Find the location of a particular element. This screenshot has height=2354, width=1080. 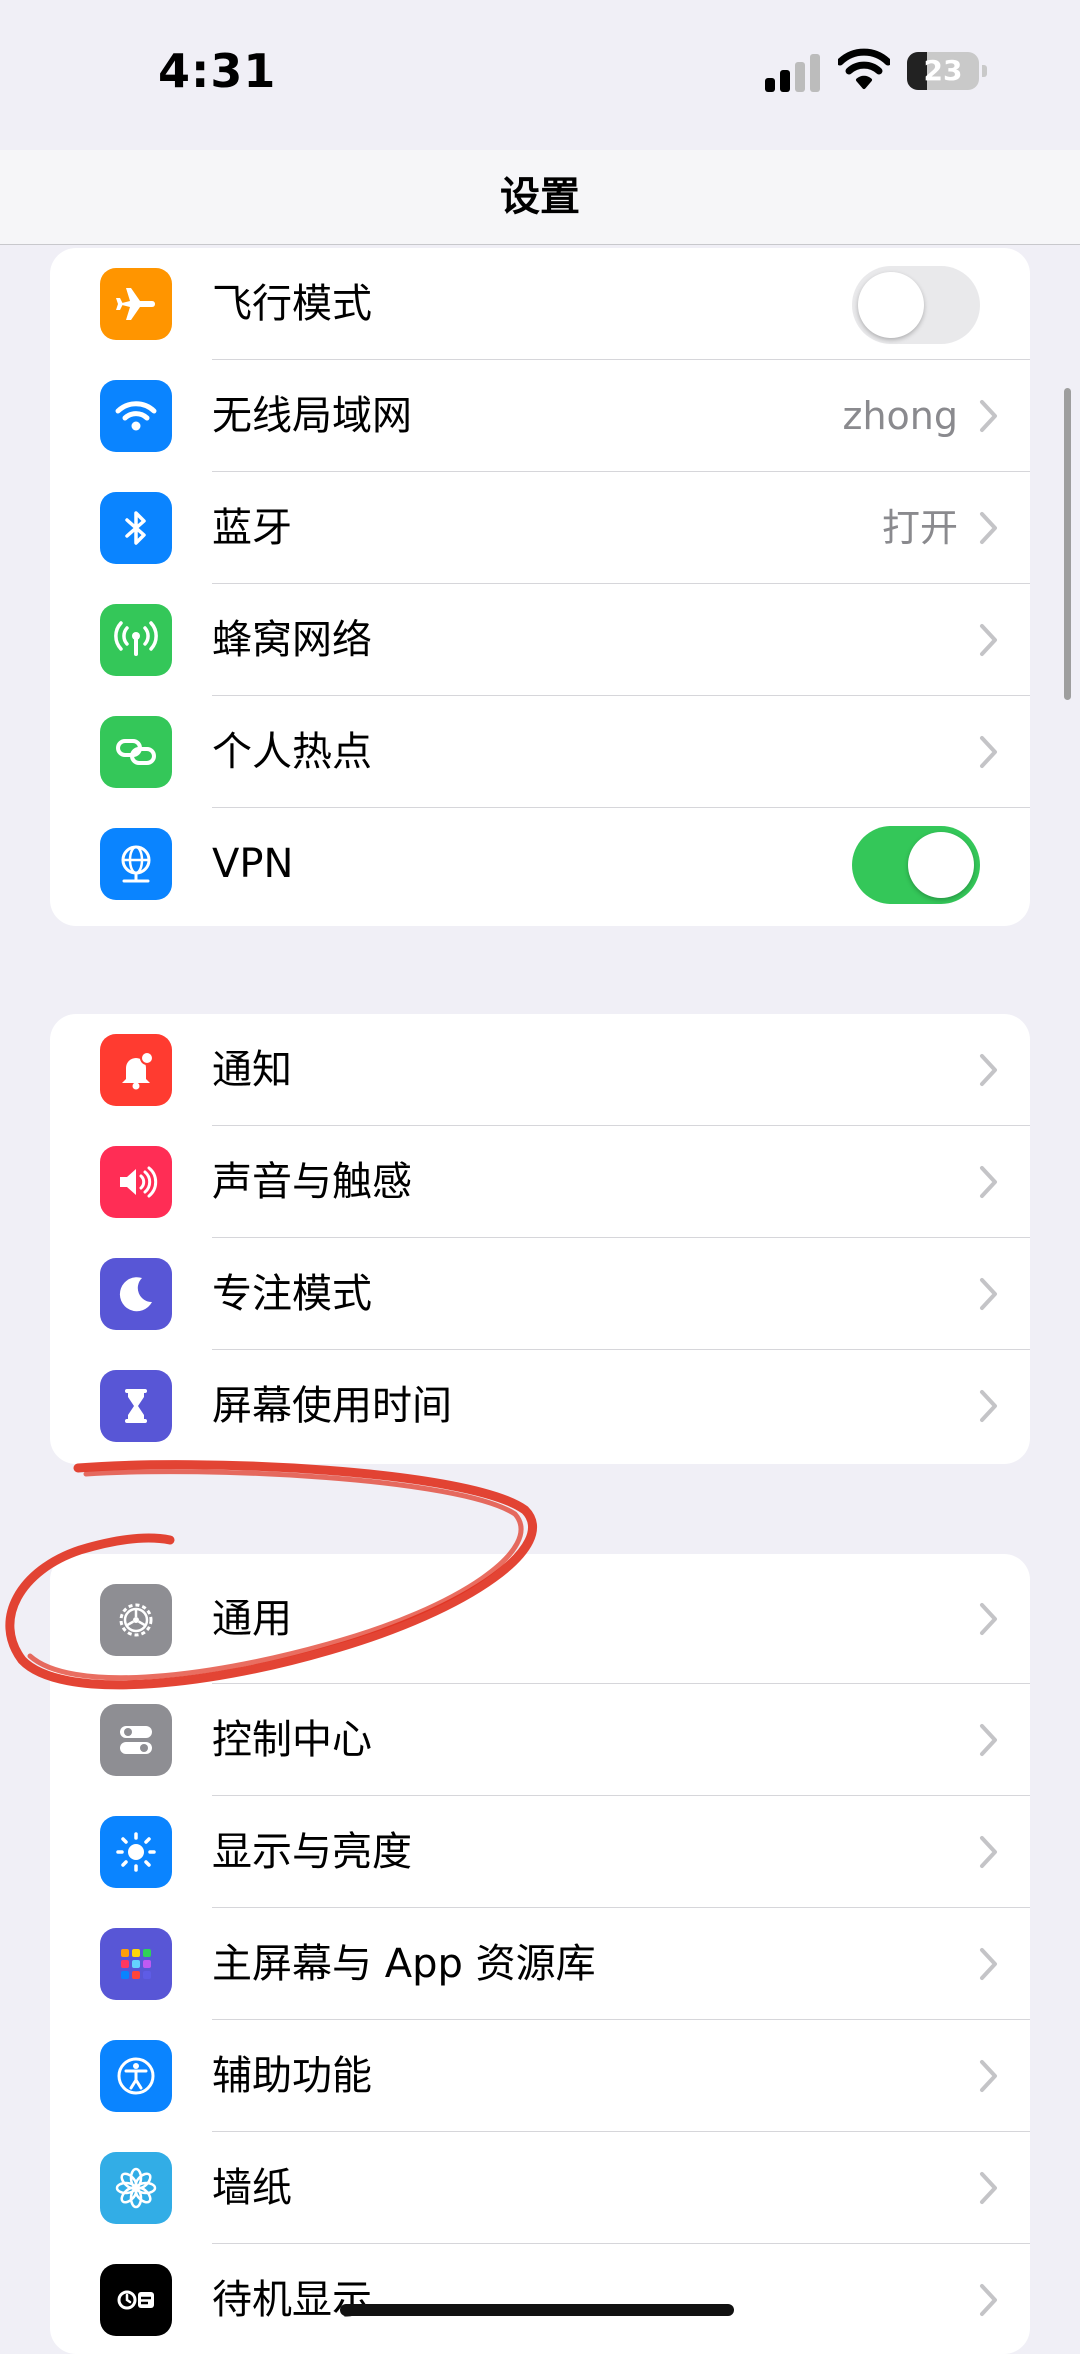

navigation-bar: 设置 is located at coordinates (540, 197).